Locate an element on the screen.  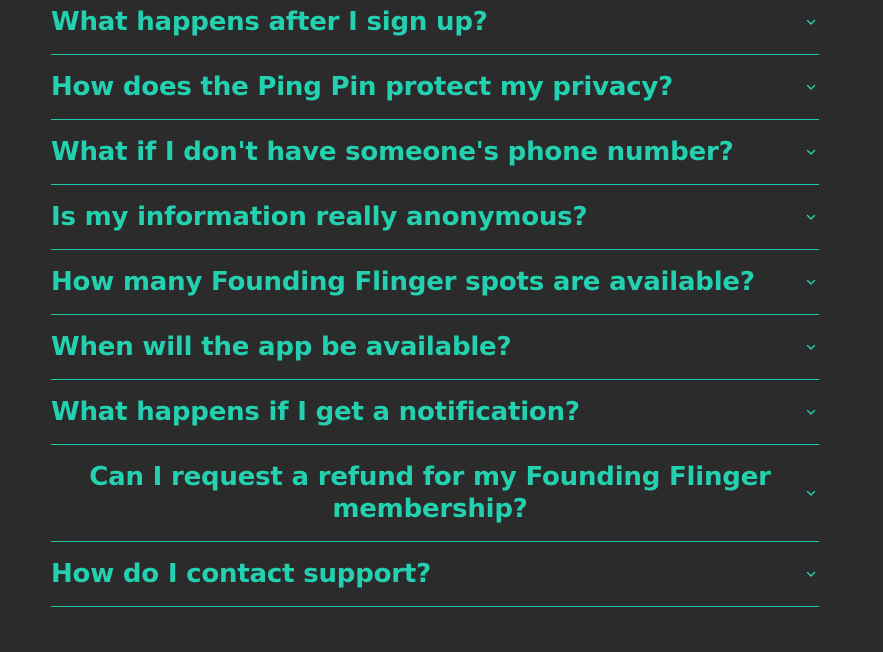
faq-item-notification: What happens if I get a notification? is located at coordinates (435, 412).